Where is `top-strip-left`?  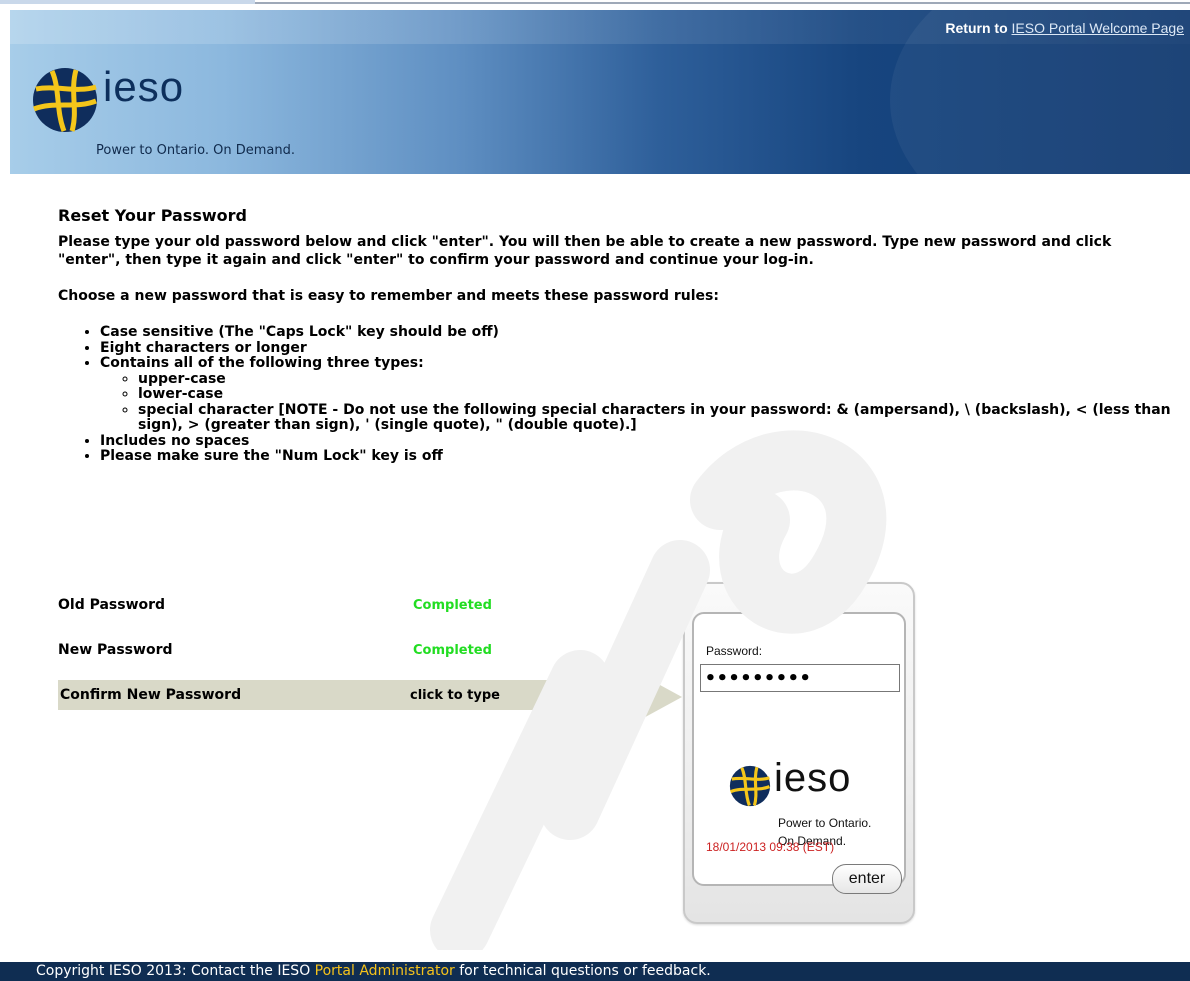 top-strip-left is located at coordinates (127, 2).